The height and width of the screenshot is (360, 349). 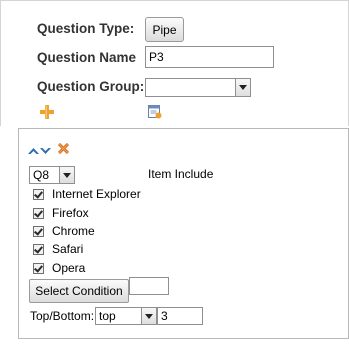 I want to click on top-bottom-value: top, so click(x=107, y=316).